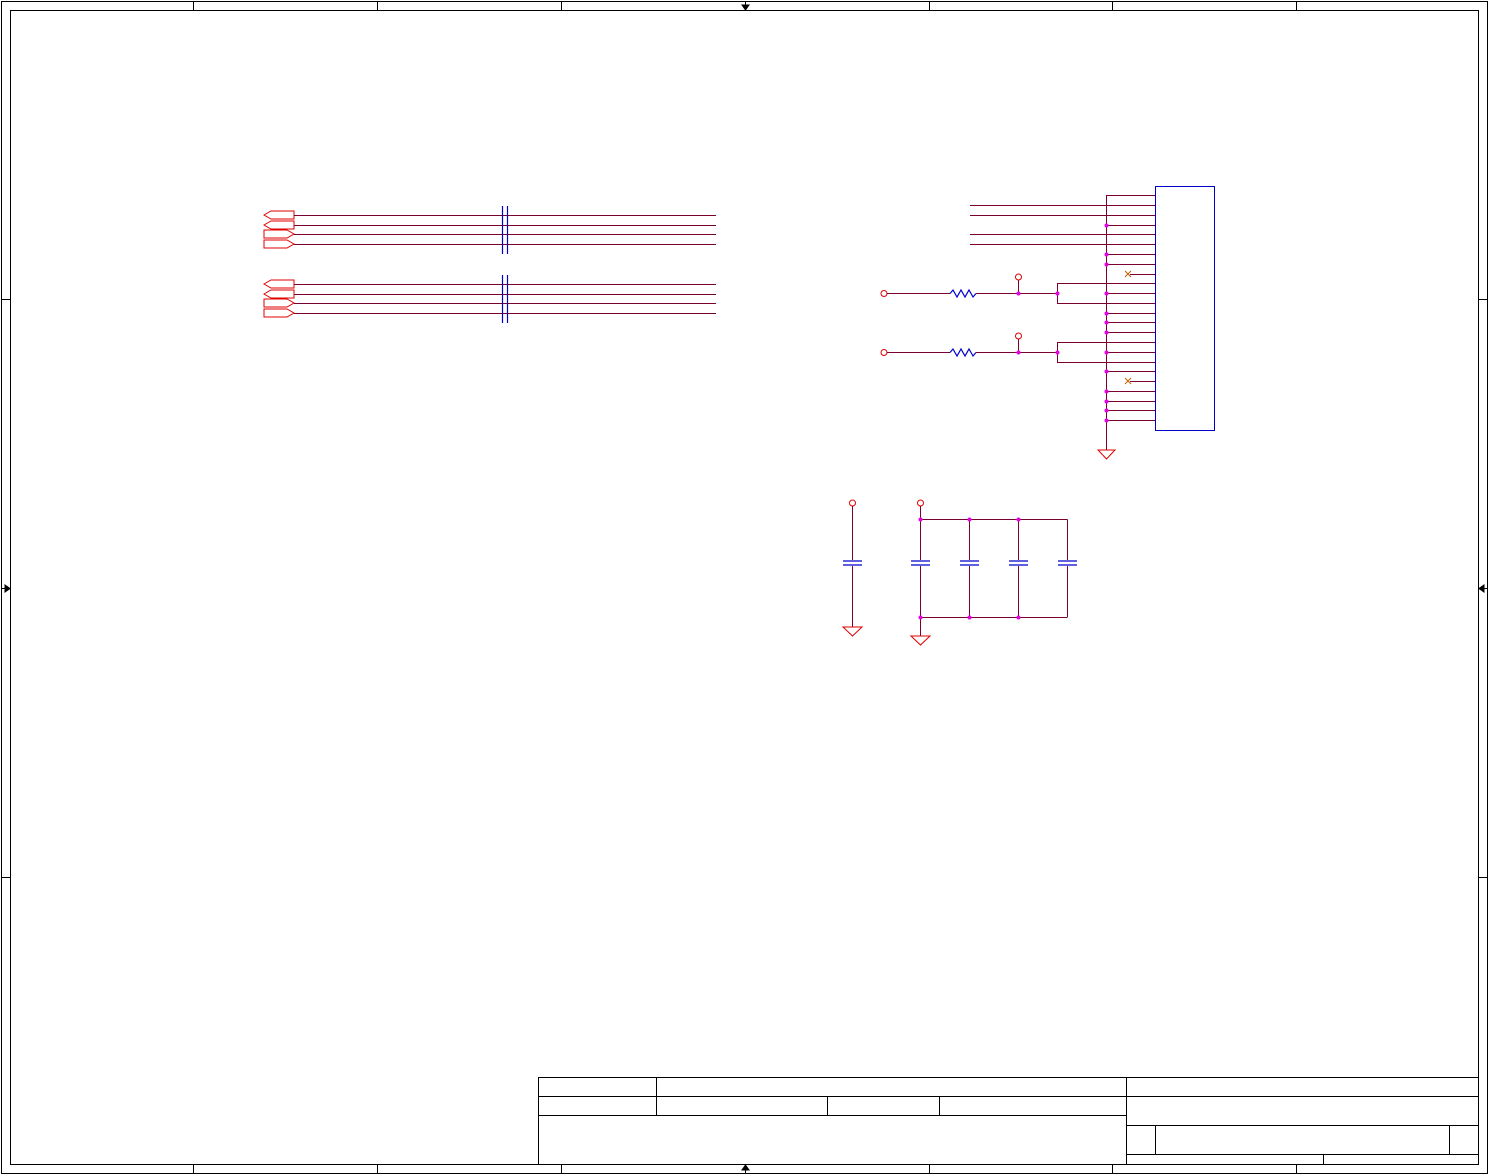 This screenshot has width=1490, height=1176. What do you see at coordinates (852, 568) in the screenshot?
I see `decoupling-single` at bounding box center [852, 568].